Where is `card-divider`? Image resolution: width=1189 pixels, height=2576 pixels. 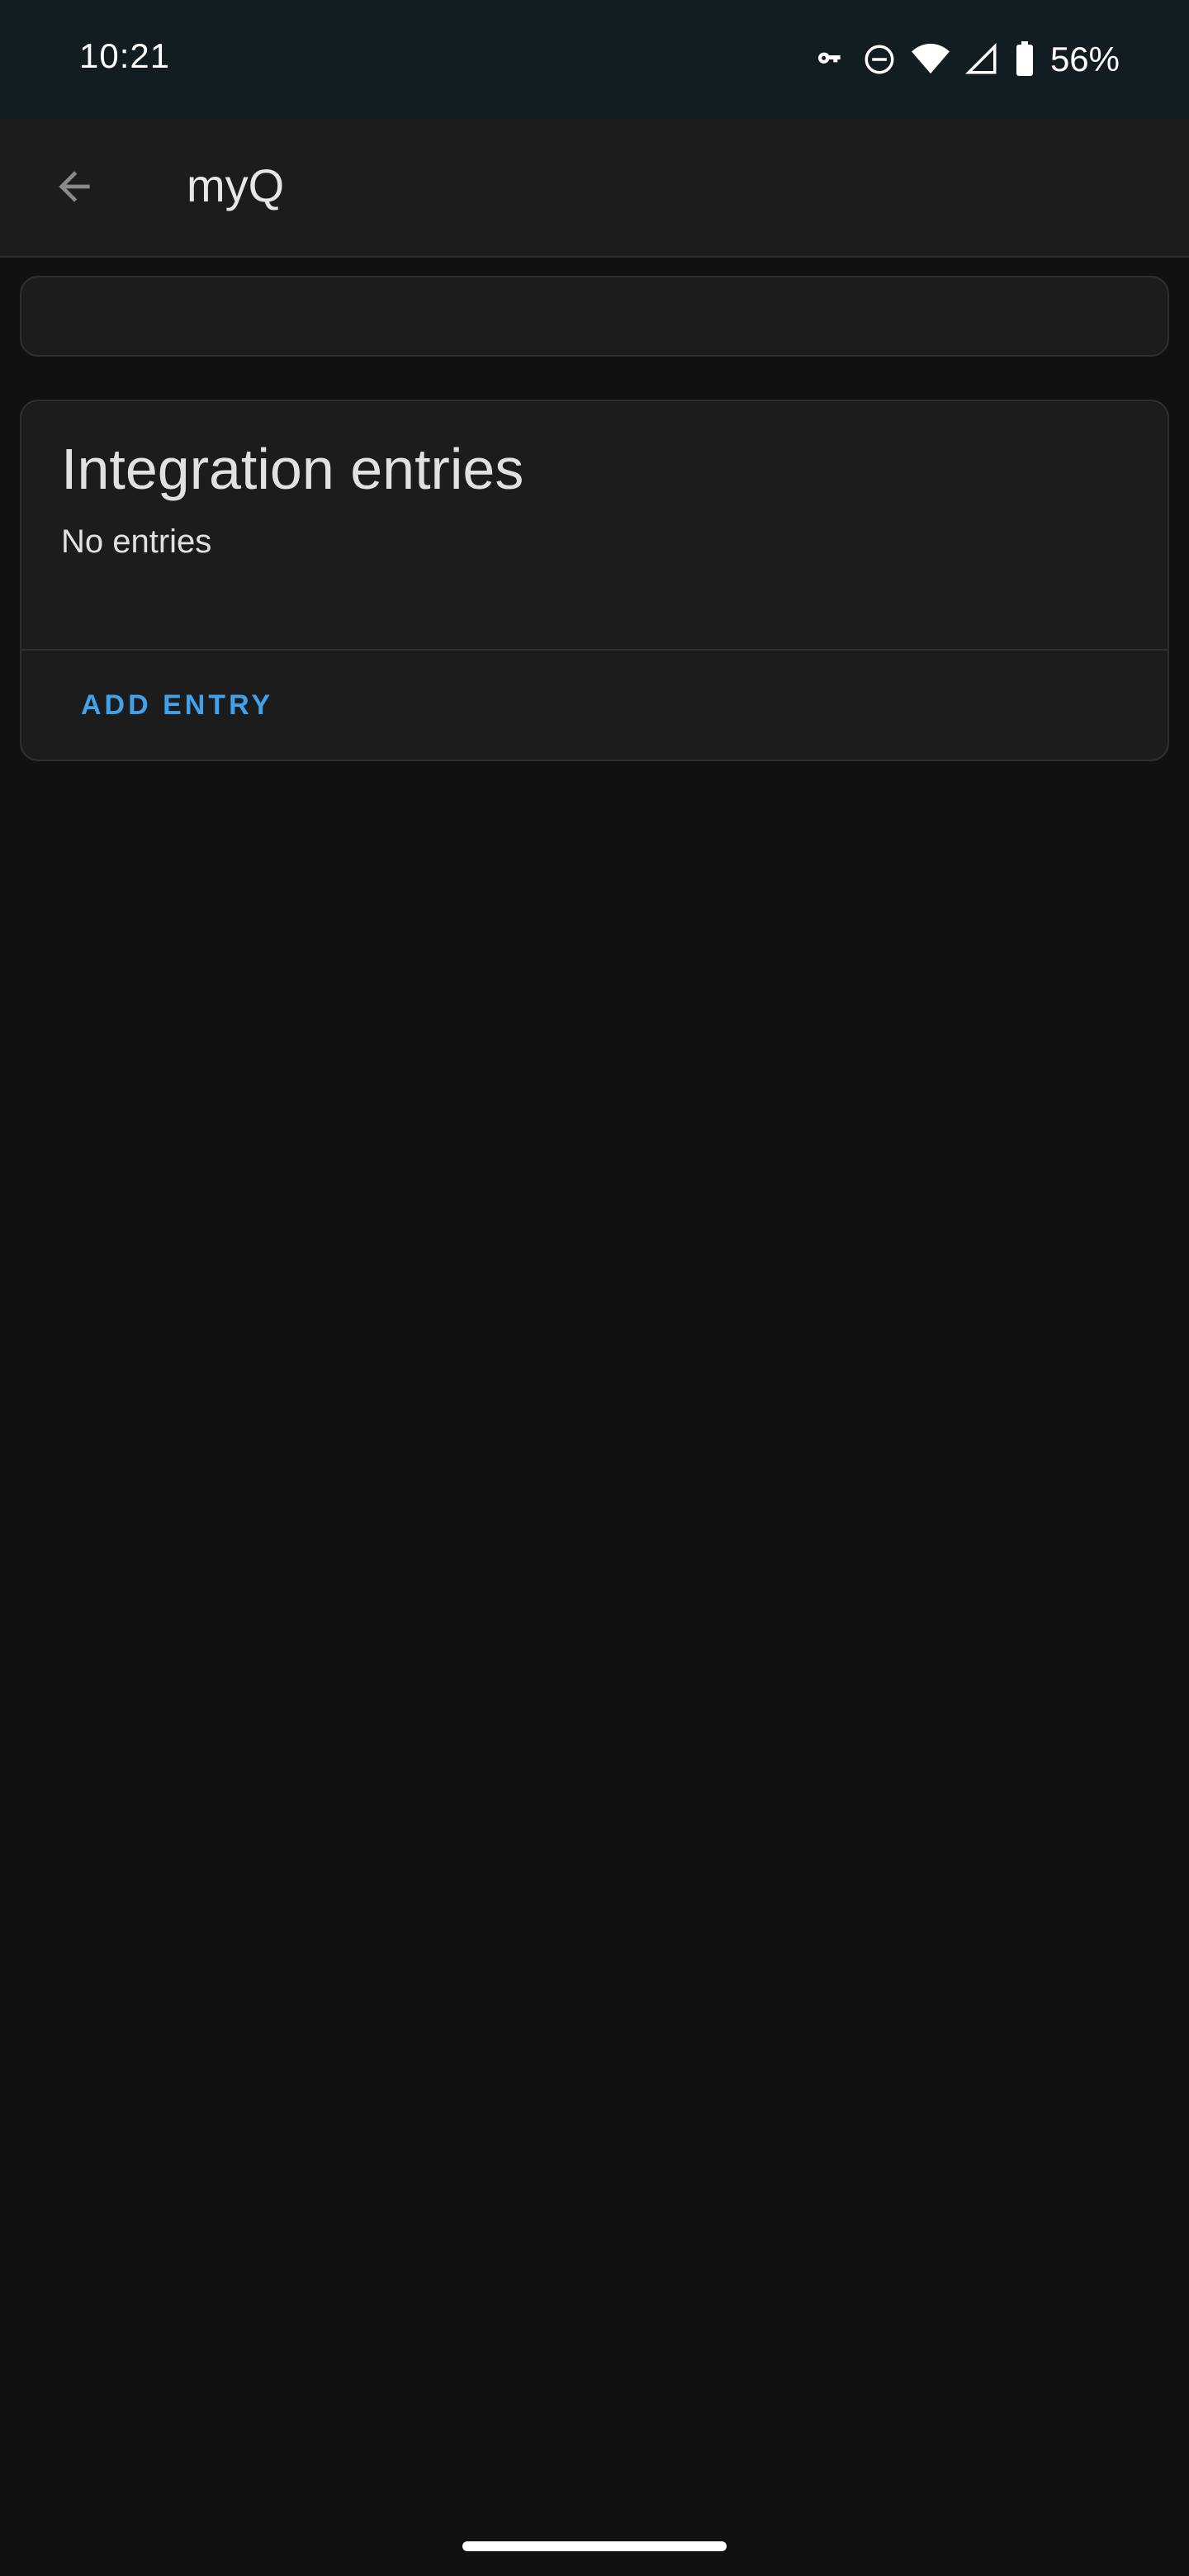
card-divider is located at coordinates (594, 650).